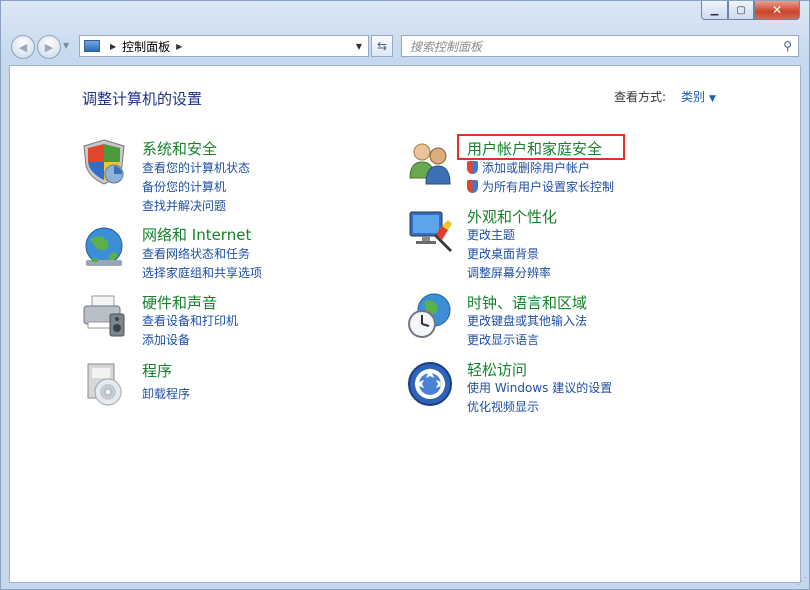 This screenshot has width=810, height=590. I want to click on back-arrow-icon: ◀, so click(23, 47).